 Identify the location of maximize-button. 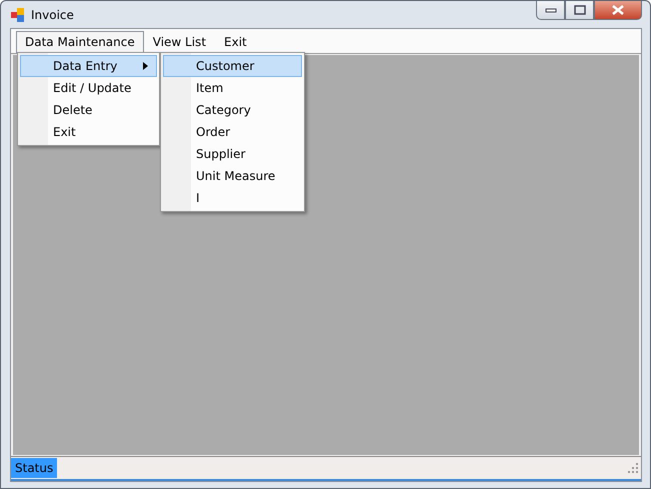
(579, 10).